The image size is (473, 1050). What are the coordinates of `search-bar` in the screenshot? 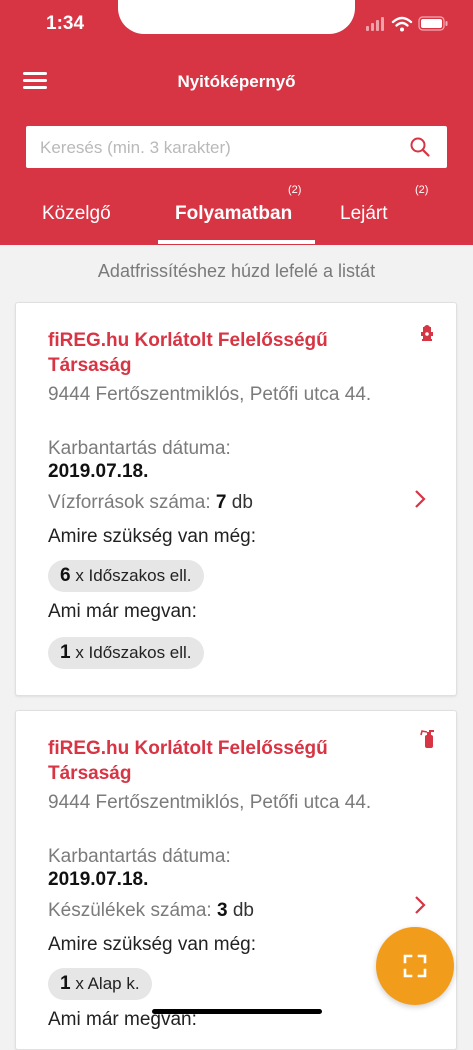 It's located at (236, 148).